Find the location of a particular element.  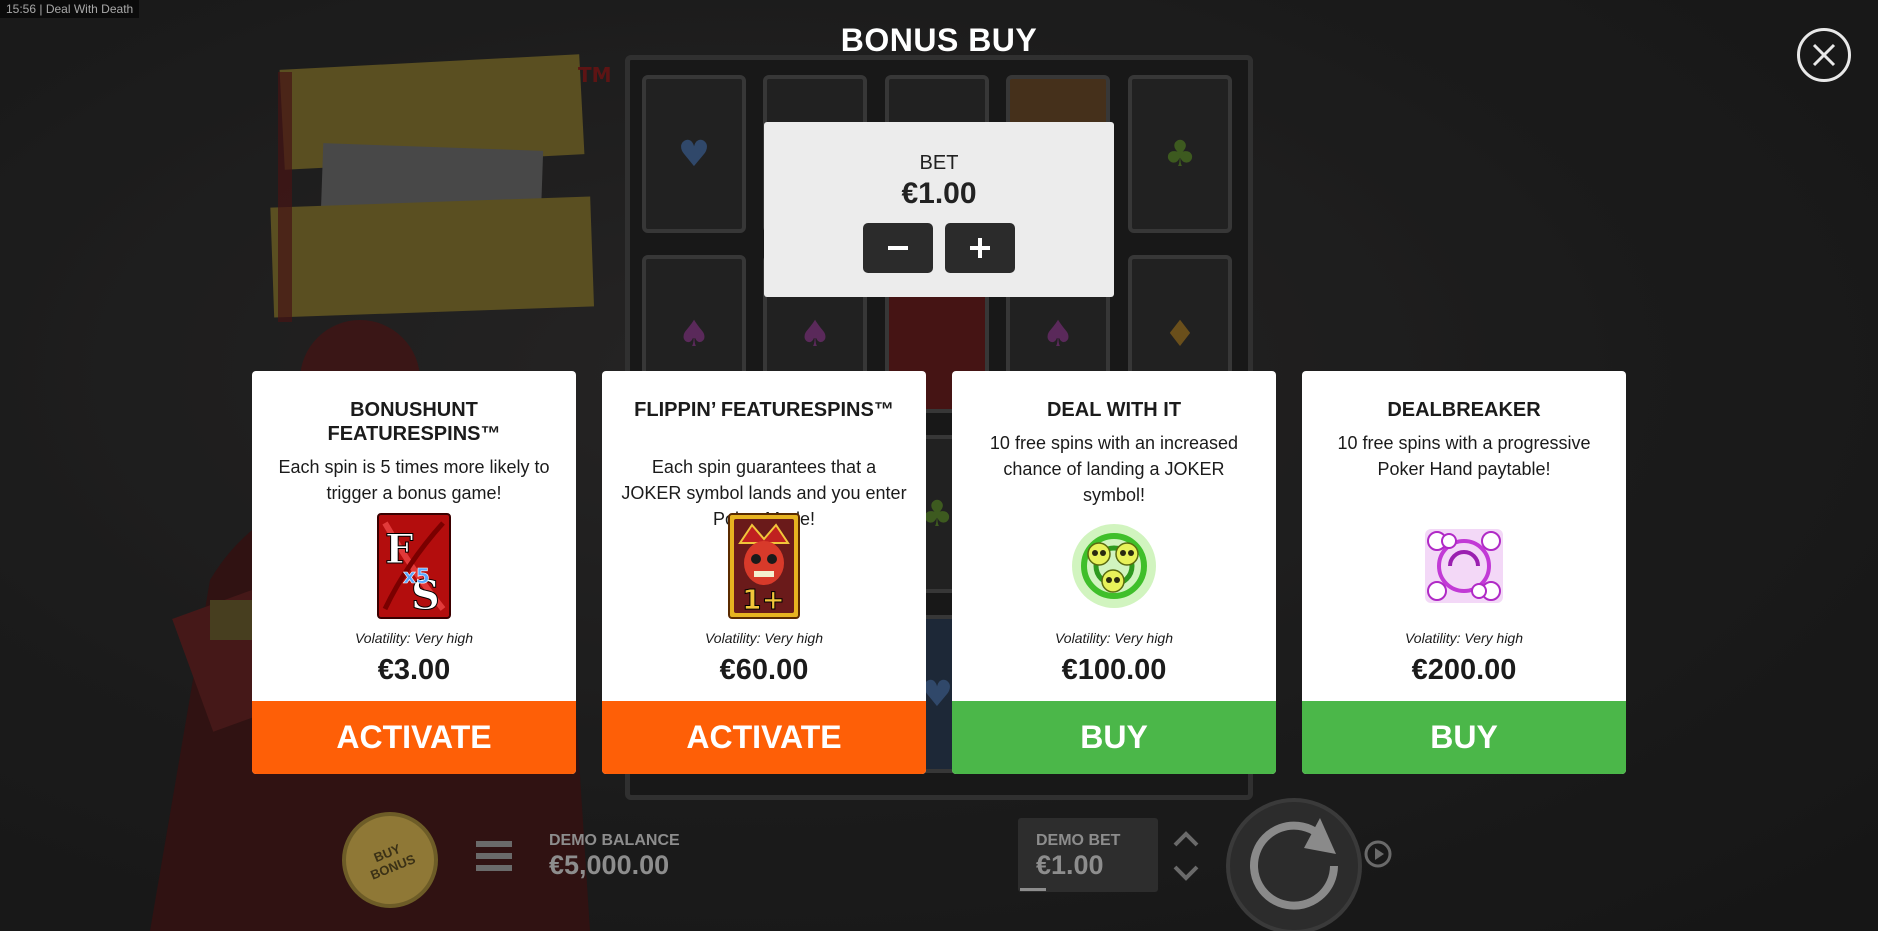

bet-down-button is located at coordinates (1186, 873).